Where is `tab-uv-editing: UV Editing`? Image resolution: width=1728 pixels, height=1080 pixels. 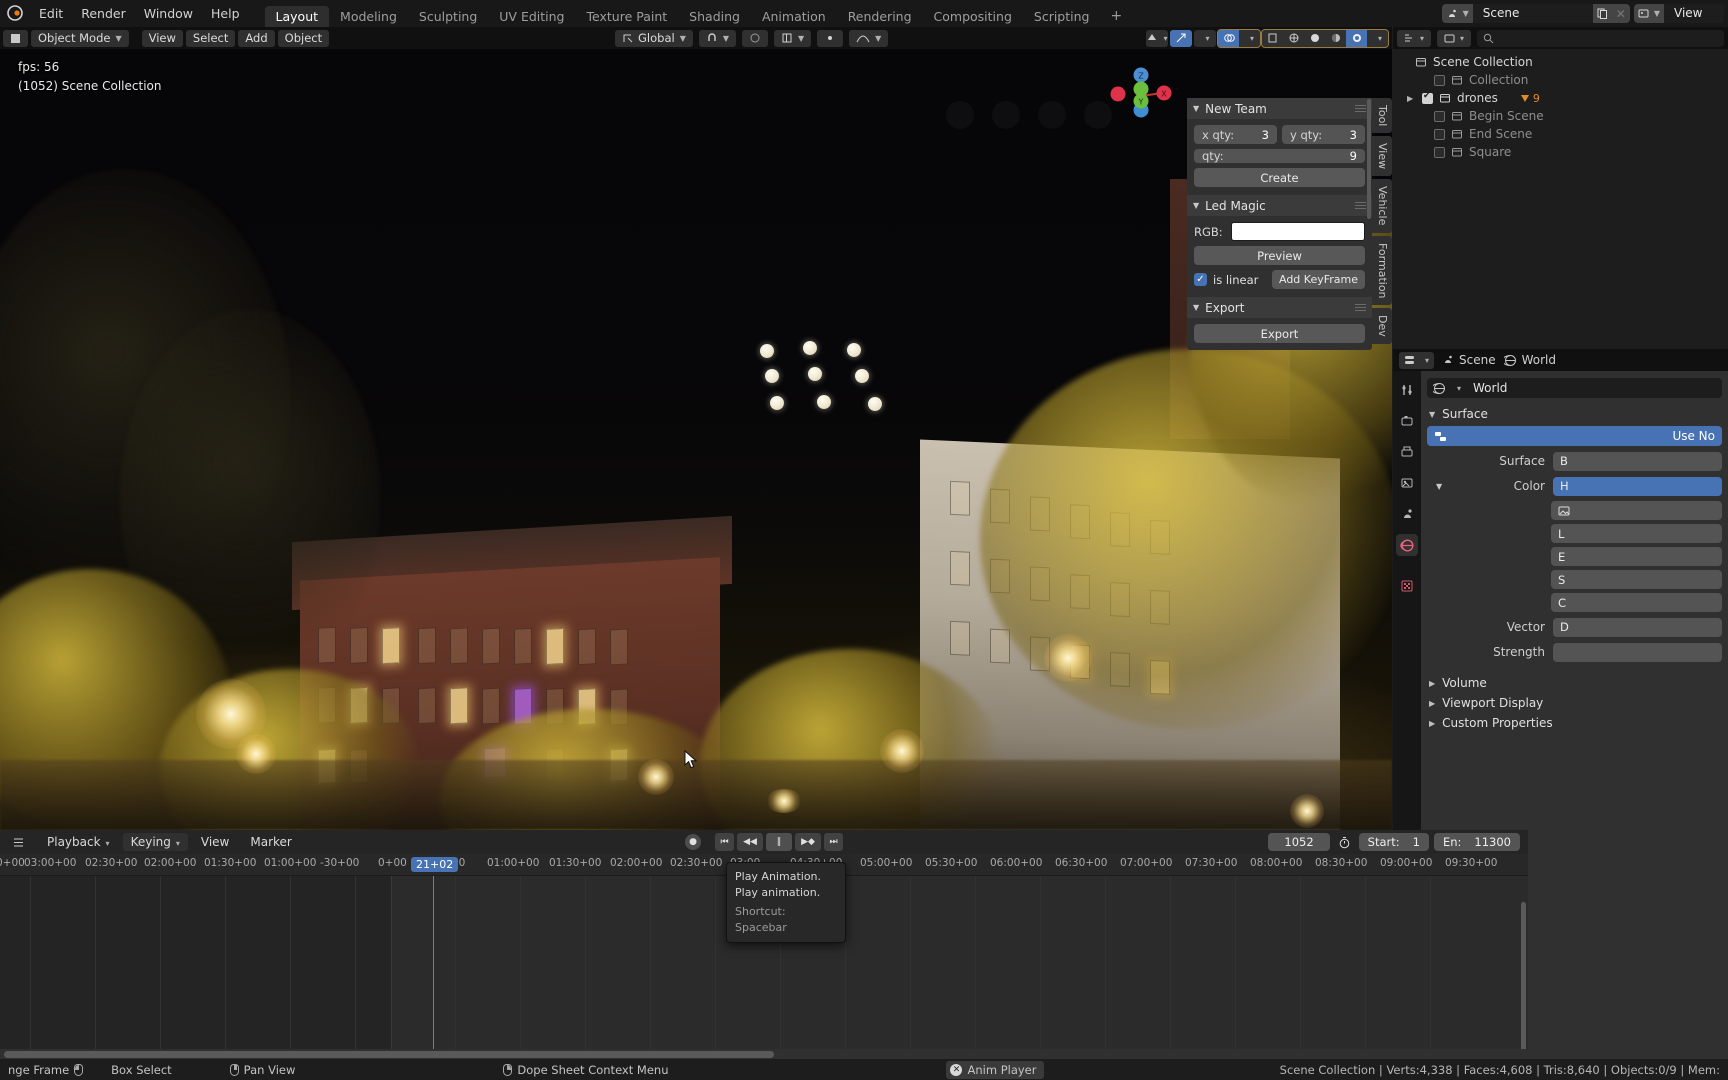 tab-uv-editing: UV Editing is located at coordinates (531, 16).